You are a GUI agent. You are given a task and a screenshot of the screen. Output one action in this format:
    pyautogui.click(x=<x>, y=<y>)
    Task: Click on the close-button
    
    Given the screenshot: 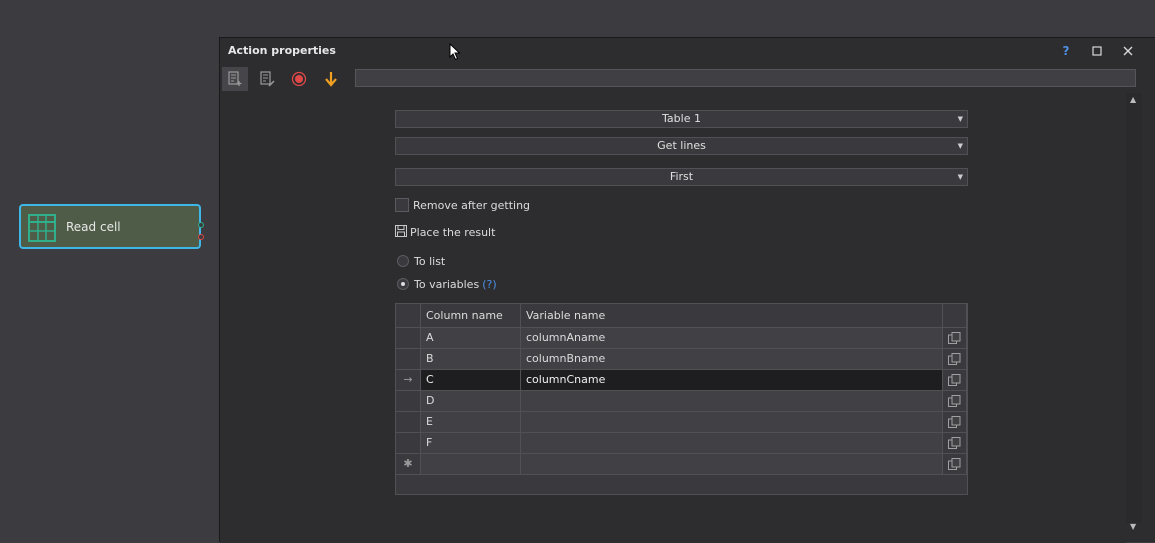 What is the action you would take?
    pyautogui.click(x=1128, y=51)
    